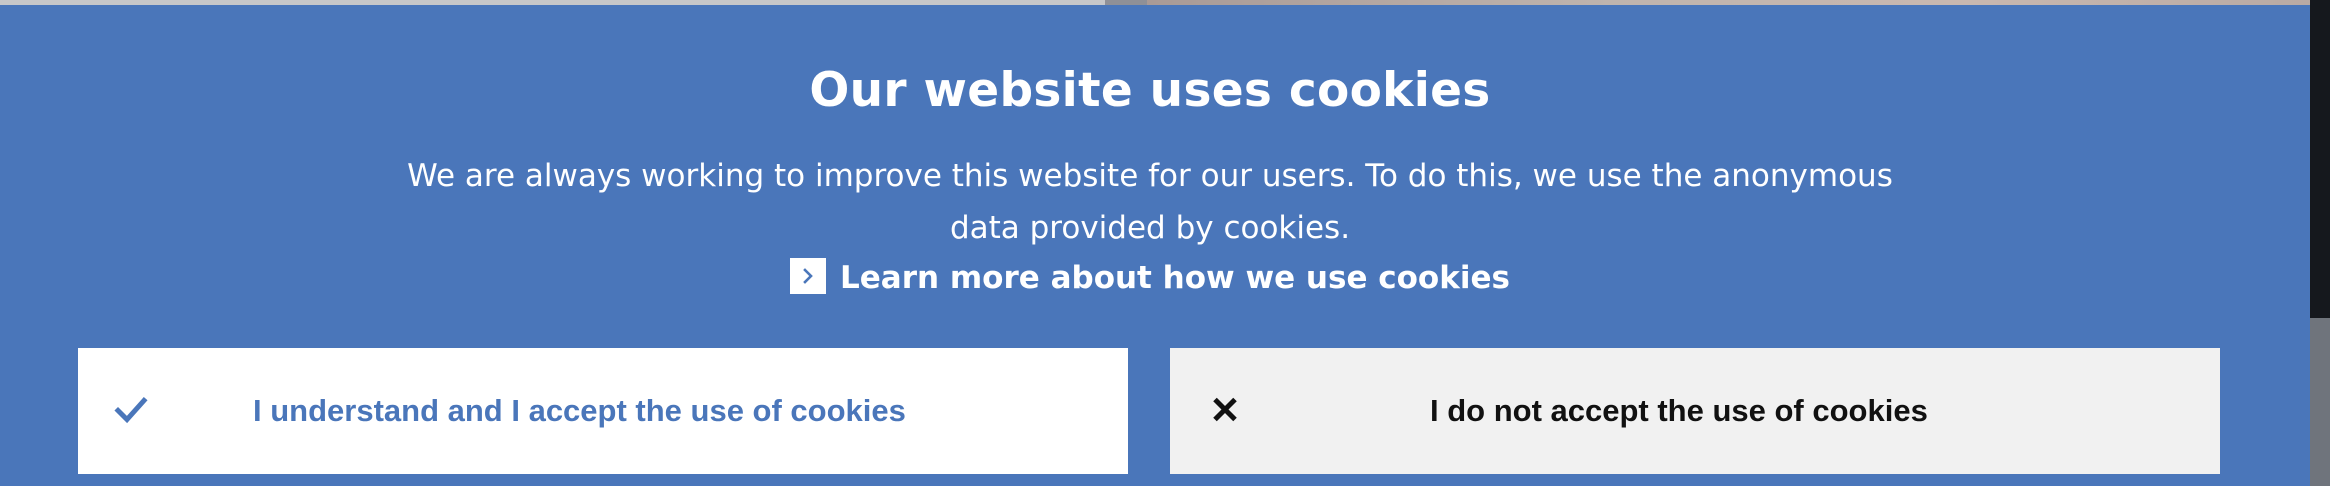 This screenshot has height=486, width=2330. I want to click on chevron-right-icon, so click(808, 276).